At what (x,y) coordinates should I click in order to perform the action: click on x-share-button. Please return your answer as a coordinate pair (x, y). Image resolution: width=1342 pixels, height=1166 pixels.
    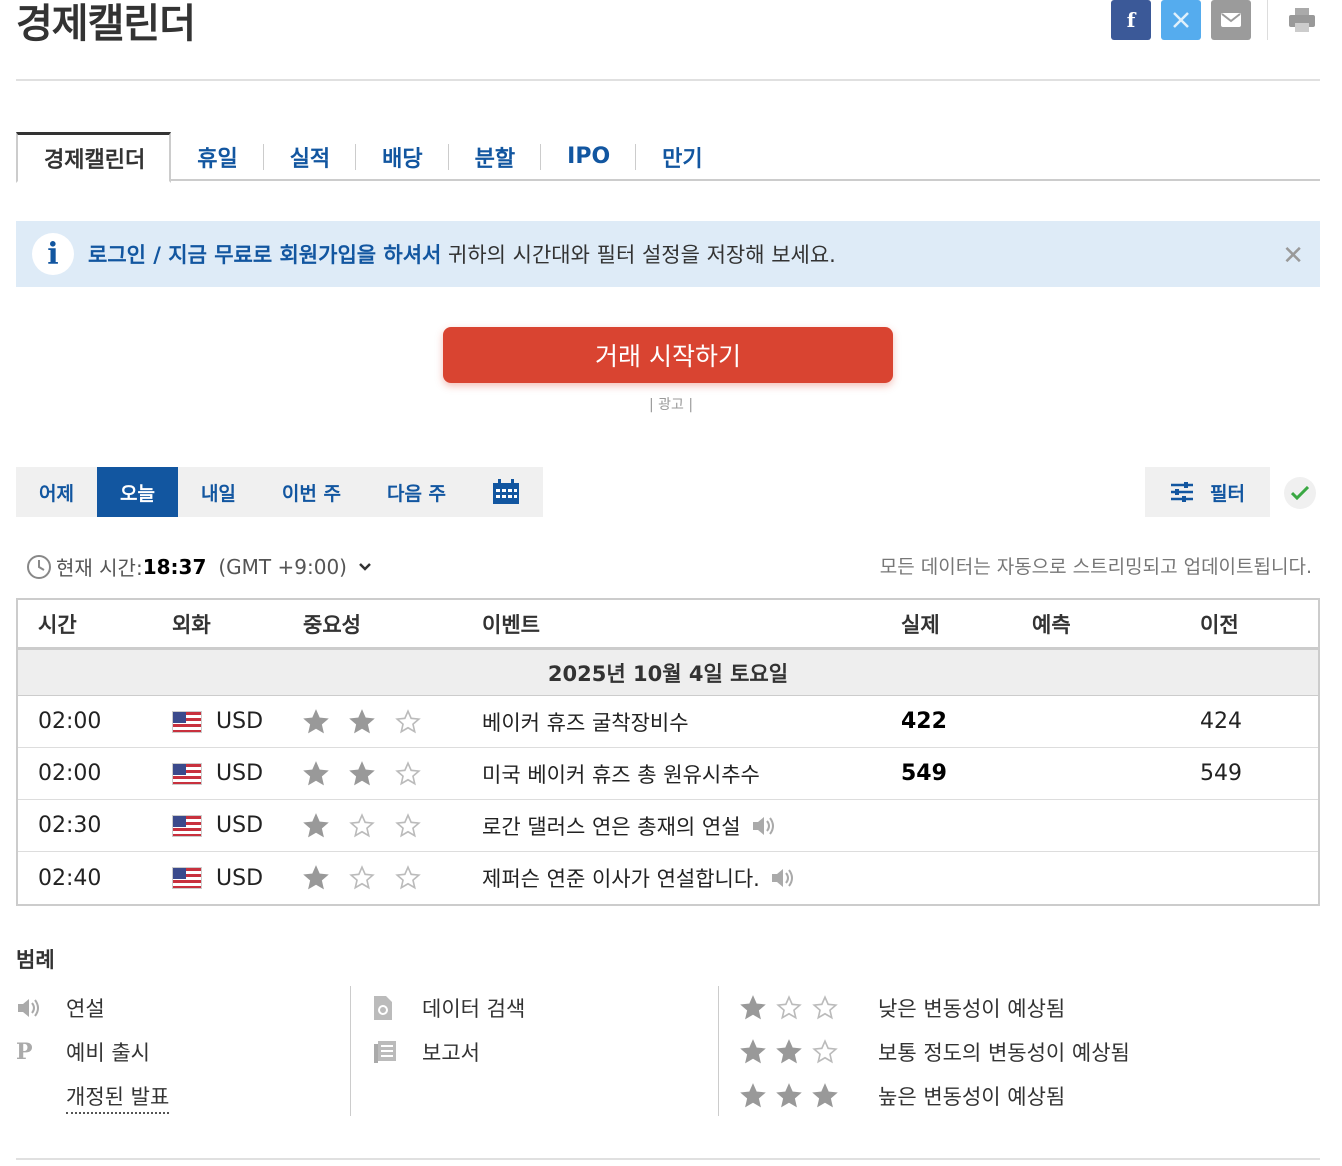
    Looking at the image, I should click on (1181, 20).